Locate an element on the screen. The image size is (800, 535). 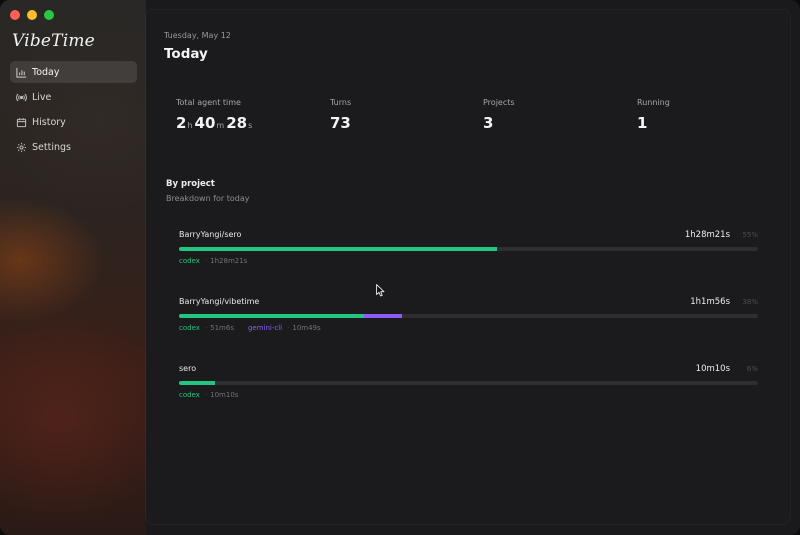
sidebar-item-label: History is located at coordinates (49, 122).